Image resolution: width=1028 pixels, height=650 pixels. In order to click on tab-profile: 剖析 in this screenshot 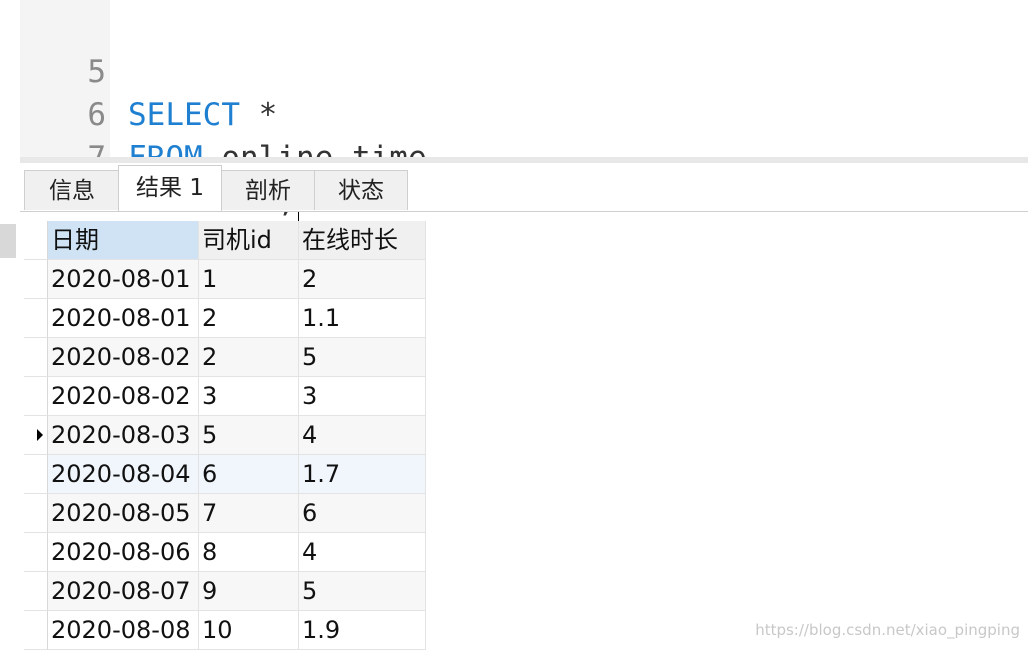, I will do `click(268, 190)`.